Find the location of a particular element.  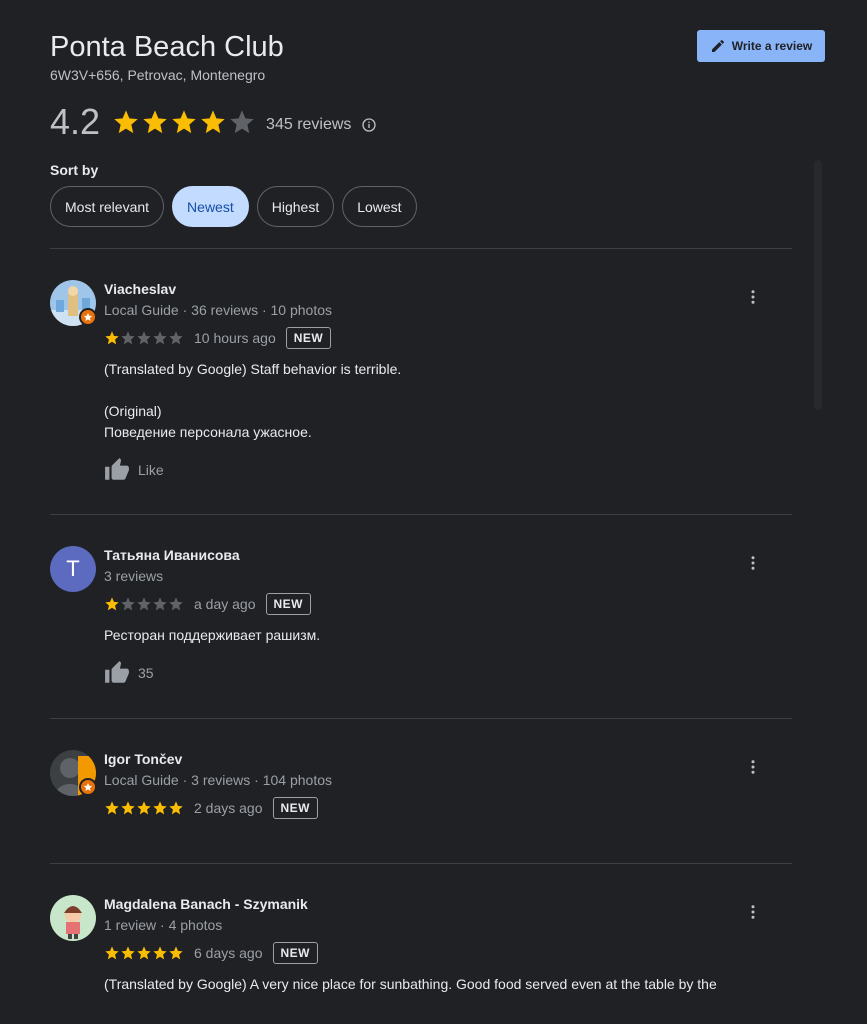

reviewer-name: Igor Tončev is located at coordinates (434, 759).